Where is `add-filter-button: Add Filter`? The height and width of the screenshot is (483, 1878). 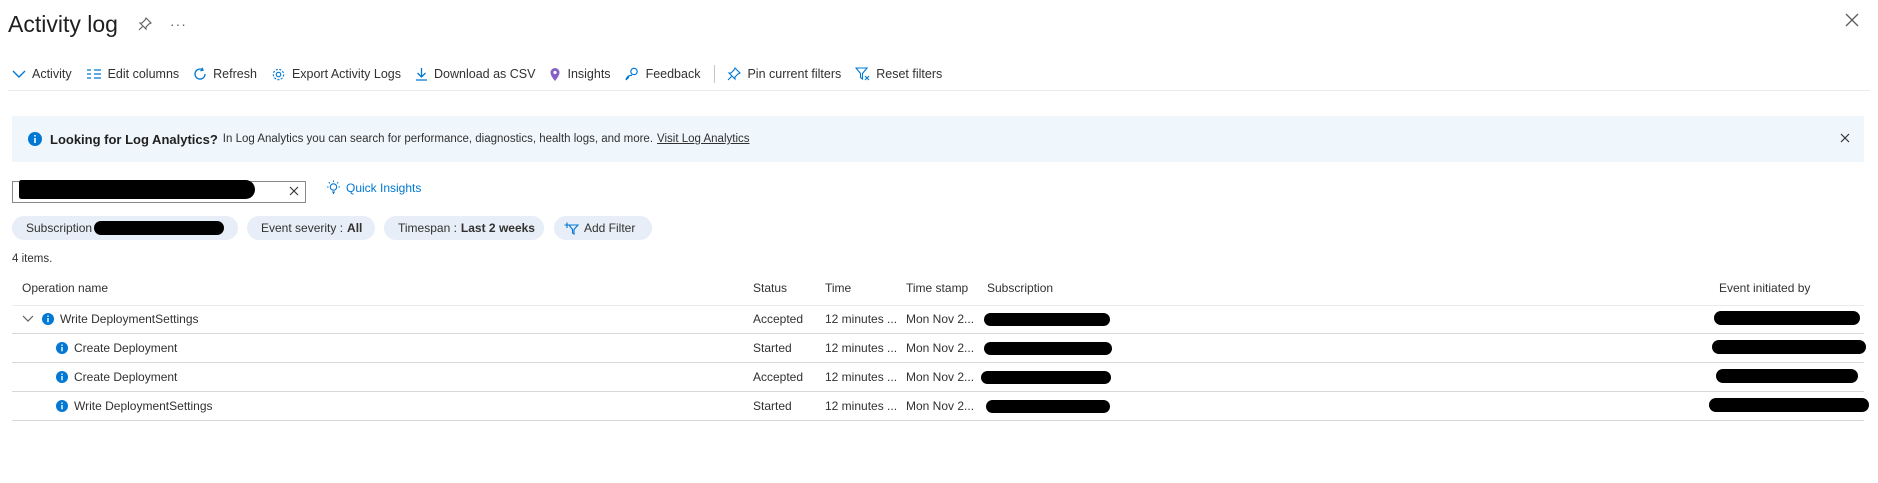
add-filter-button: Add Filter is located at coordinates (603, 228).